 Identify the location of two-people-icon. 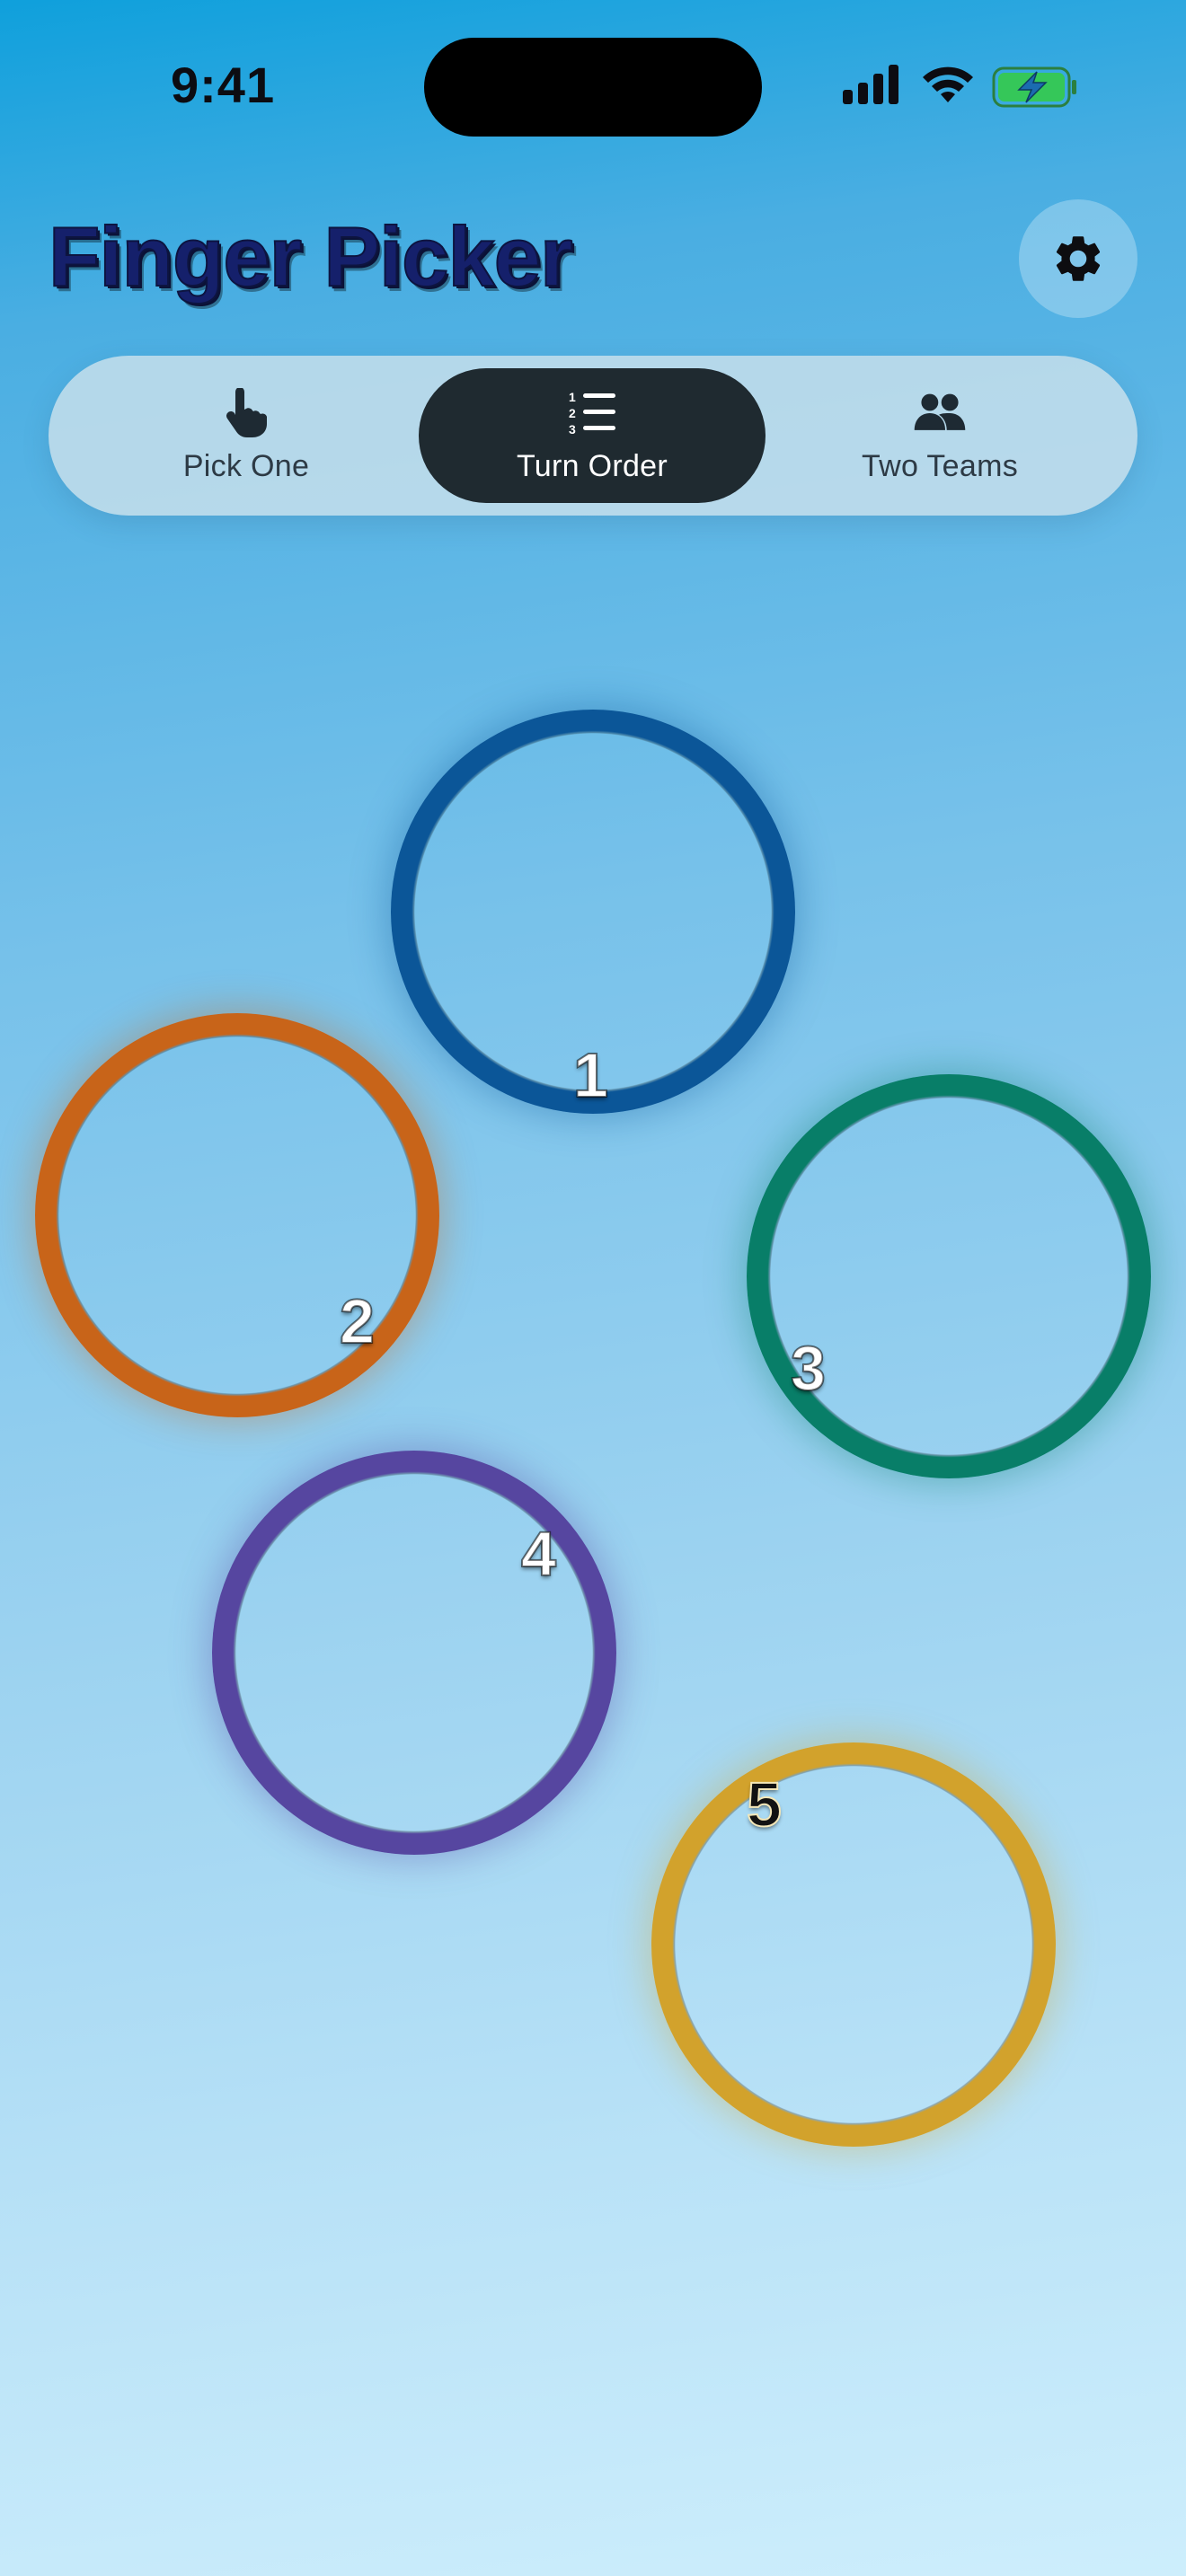
(940, 411).